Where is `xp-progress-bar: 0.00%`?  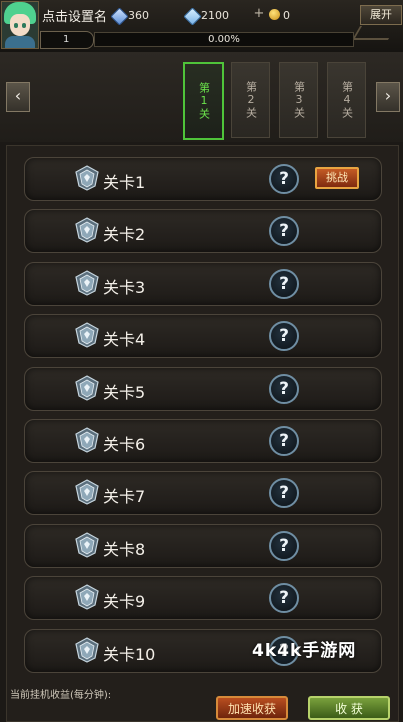 xp-progress-bar: 0.00% is located at coordinates (224, 39).